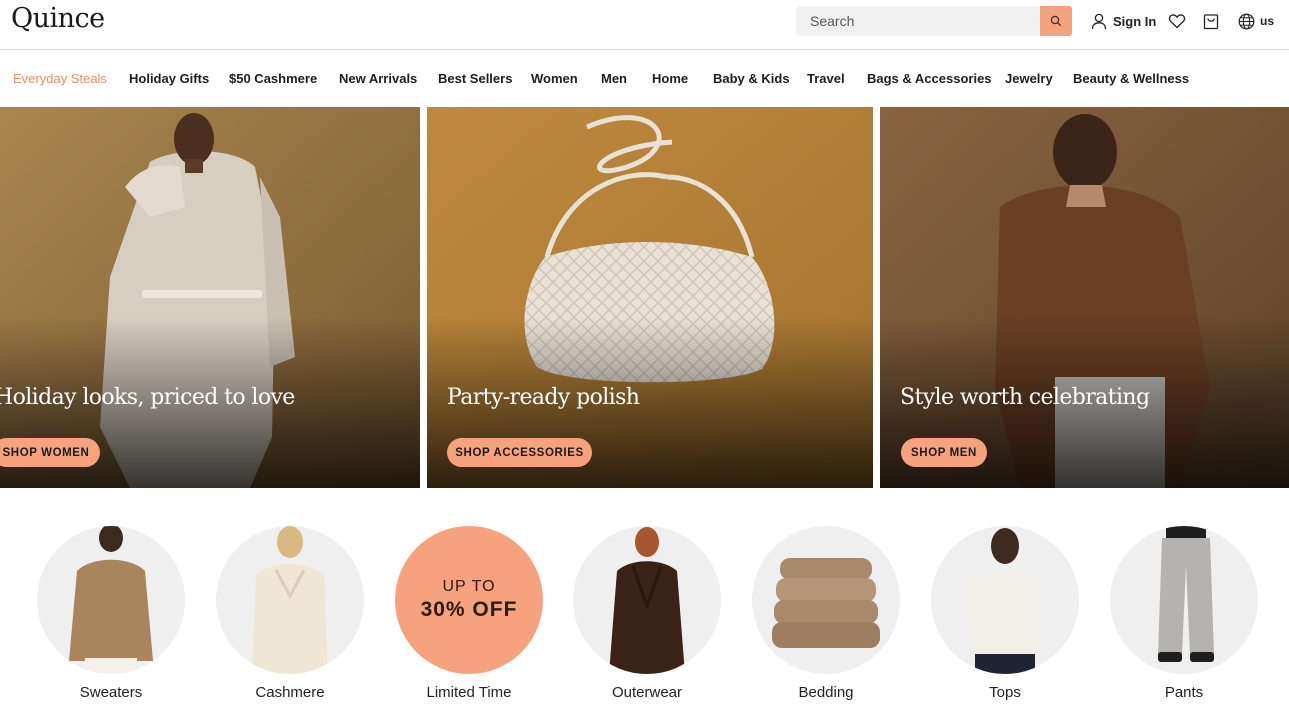 This screenshot has height=715, width=1289. Describe the element at coordinates (111, 692) in the screenshot. I see `category-label: Sweaters` at that location.